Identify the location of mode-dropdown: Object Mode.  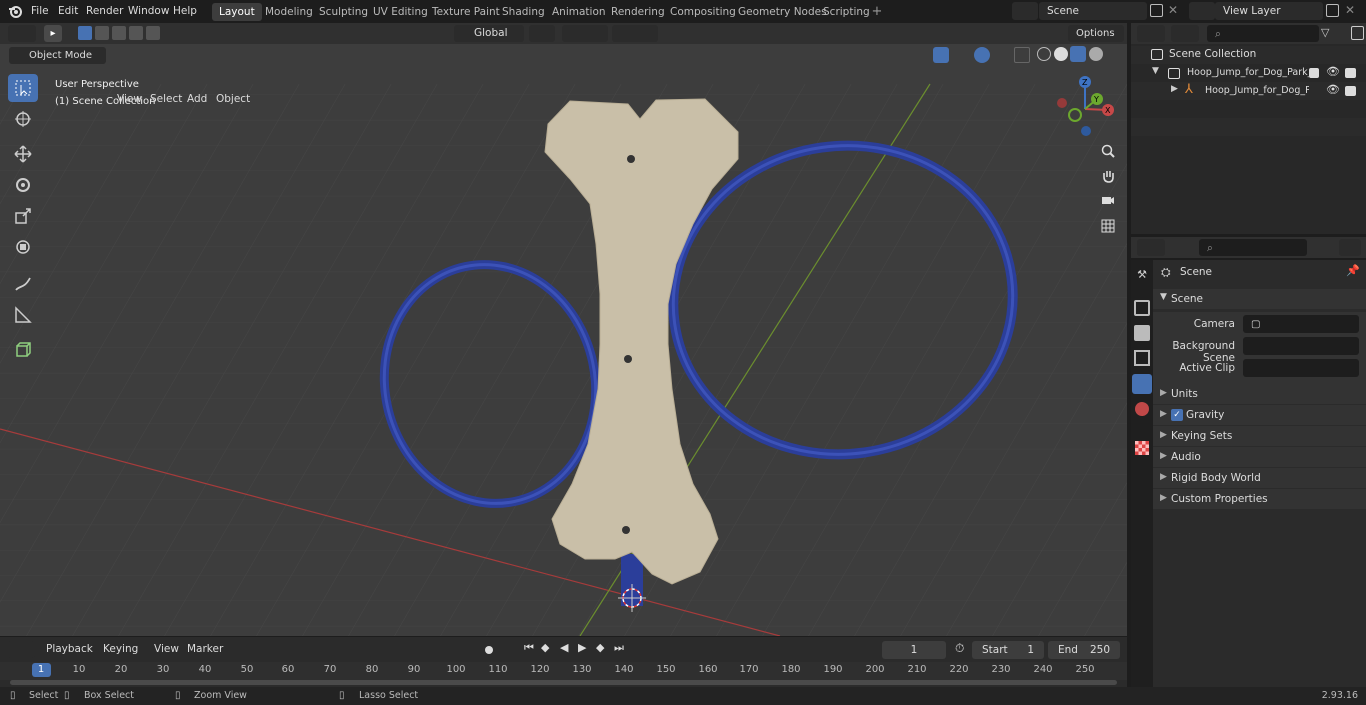
(57, 55).